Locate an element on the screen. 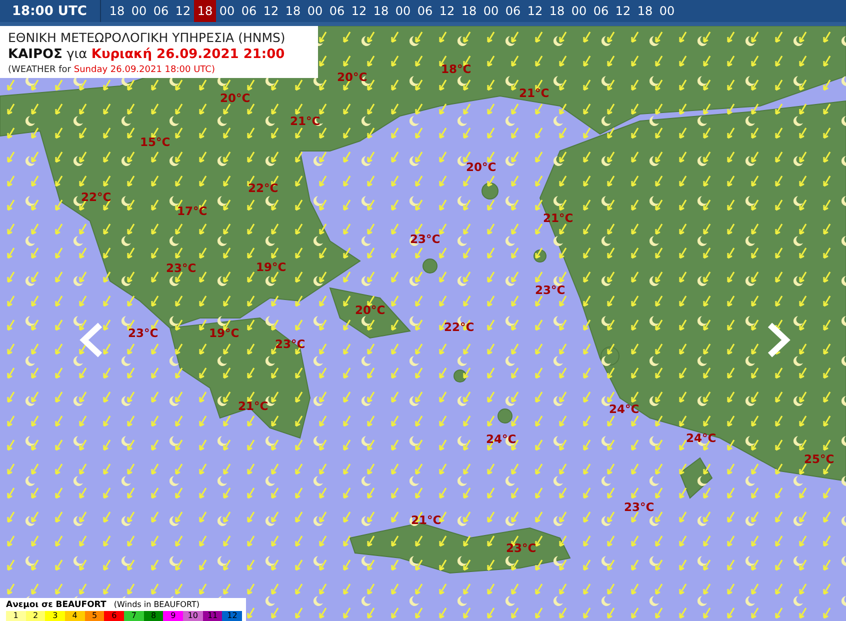 The width and height of the screenshot is (846, 621). beaufort-scale-cell: 8 is located at coordinates (154, 616).